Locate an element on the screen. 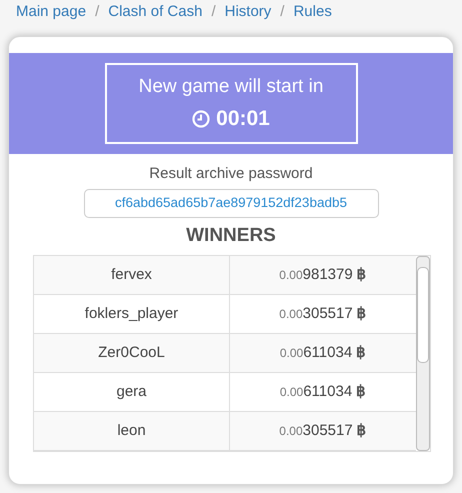 The width and height of the screenshot is (462, 493). clock-icon is located at coordinates (201, 119).